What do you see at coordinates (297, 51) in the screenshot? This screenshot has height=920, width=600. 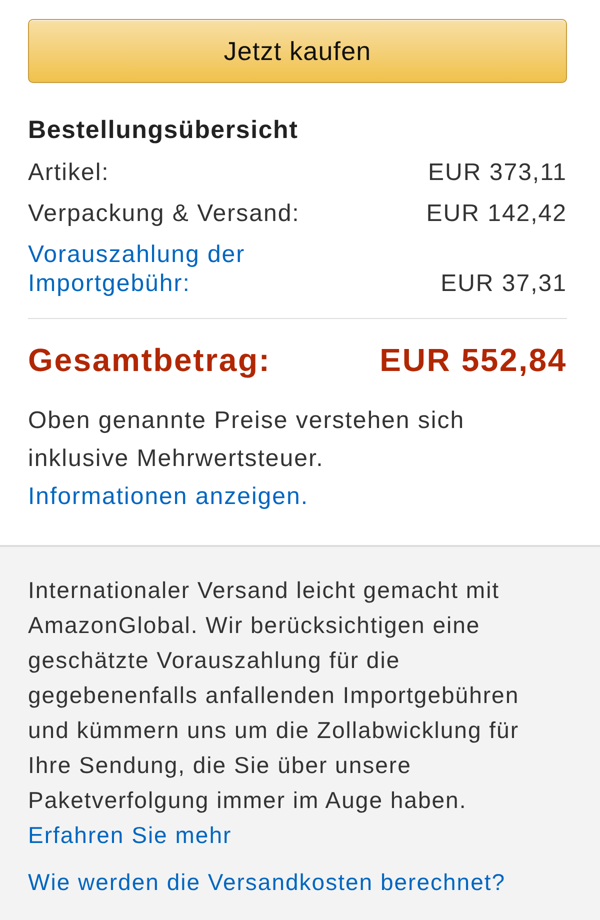 I see `buy-now-button: Jetzt kaufen` at bounding box center [297, 51].